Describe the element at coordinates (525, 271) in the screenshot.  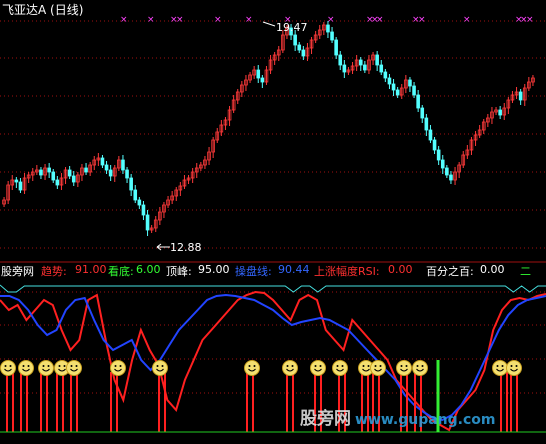
I see `indicator-flag-icon: ⼆` at that location.